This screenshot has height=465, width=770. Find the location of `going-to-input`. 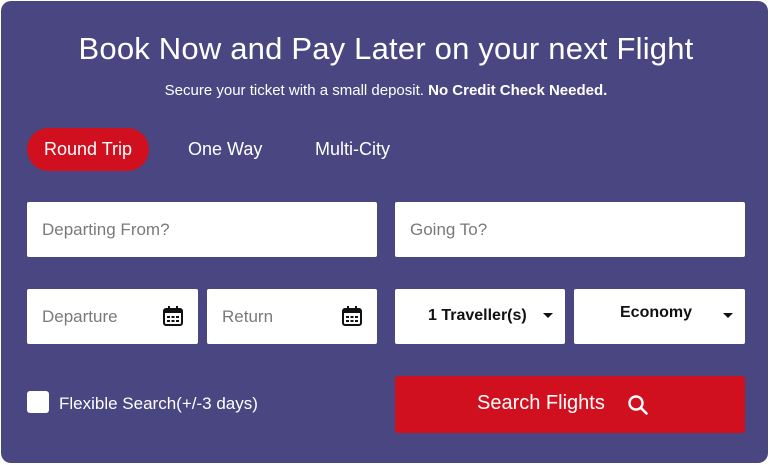

going-to-input is located at coordinates (570, 229).